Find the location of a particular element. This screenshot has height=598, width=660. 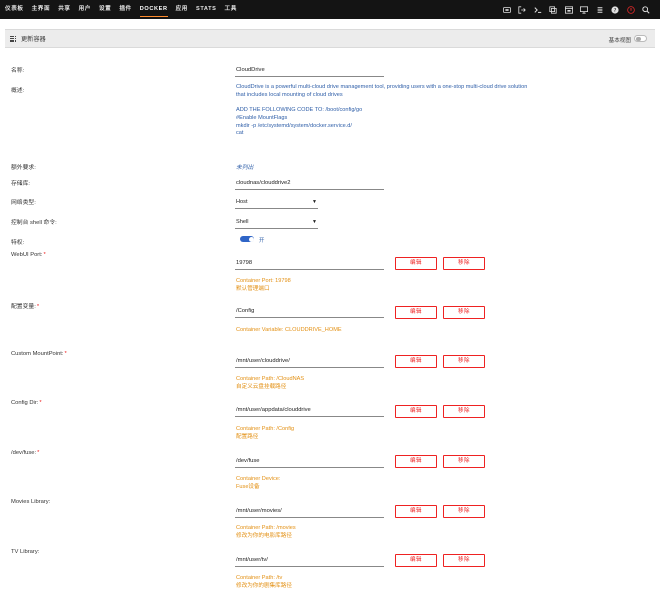

monitor-icon is located at coordinates (585, 9).